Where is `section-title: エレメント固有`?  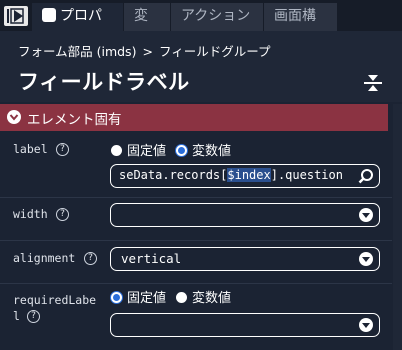
section-title: エレメント固有 is located at coordinates (74, 120).